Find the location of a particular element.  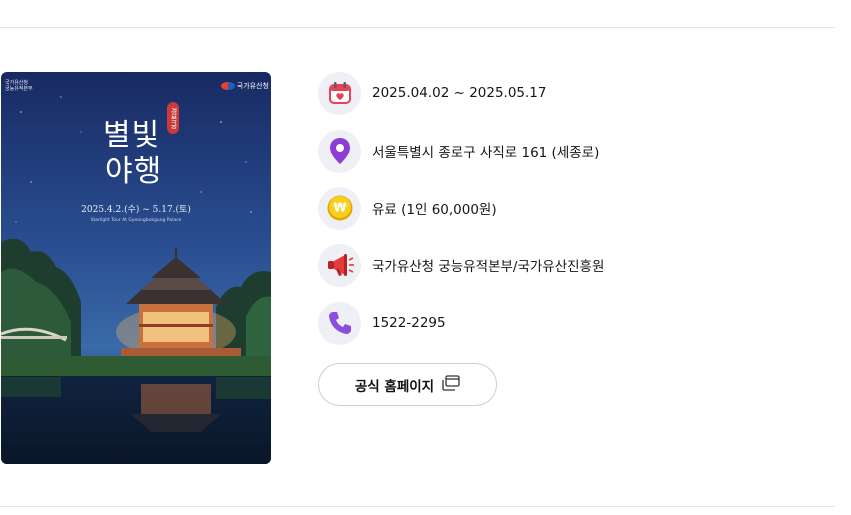

won-coin-icon: ₩ is located at coordinates (339, 208).